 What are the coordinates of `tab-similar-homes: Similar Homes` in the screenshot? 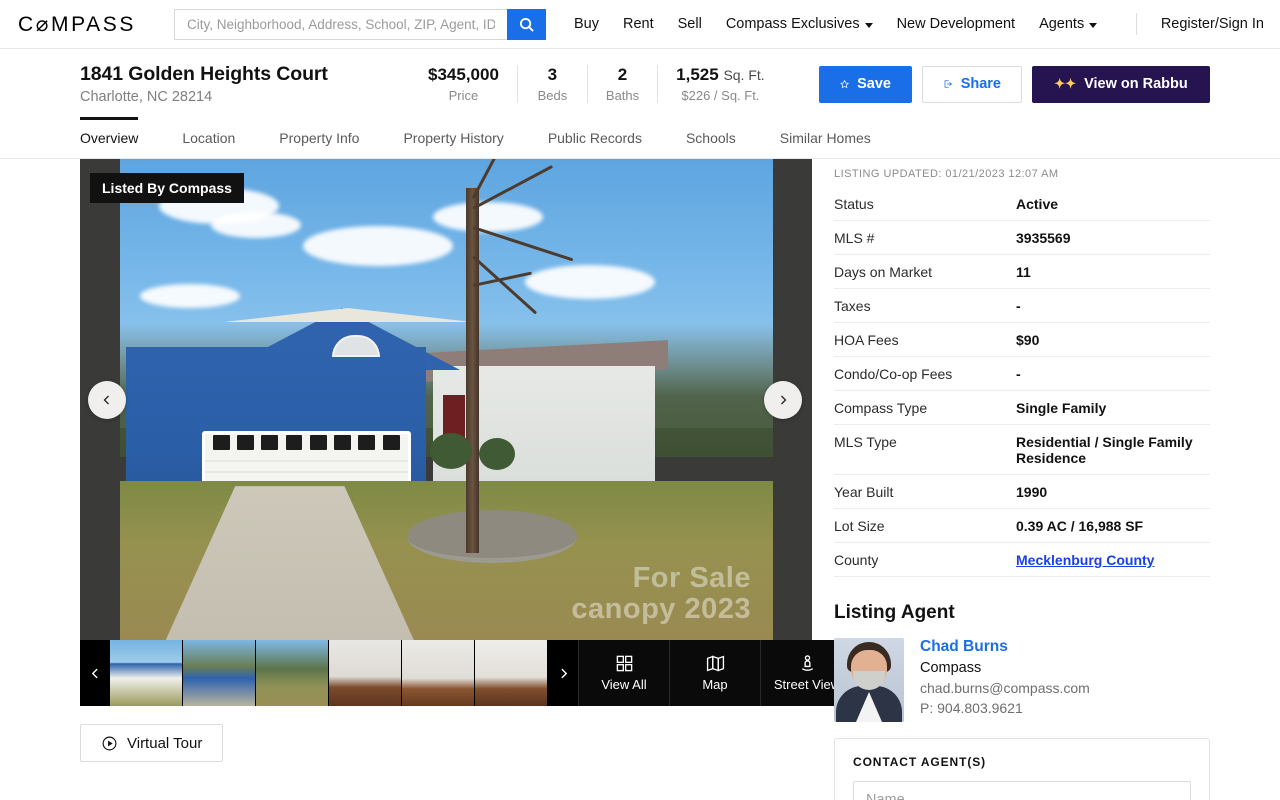 It's located at (825, 137).